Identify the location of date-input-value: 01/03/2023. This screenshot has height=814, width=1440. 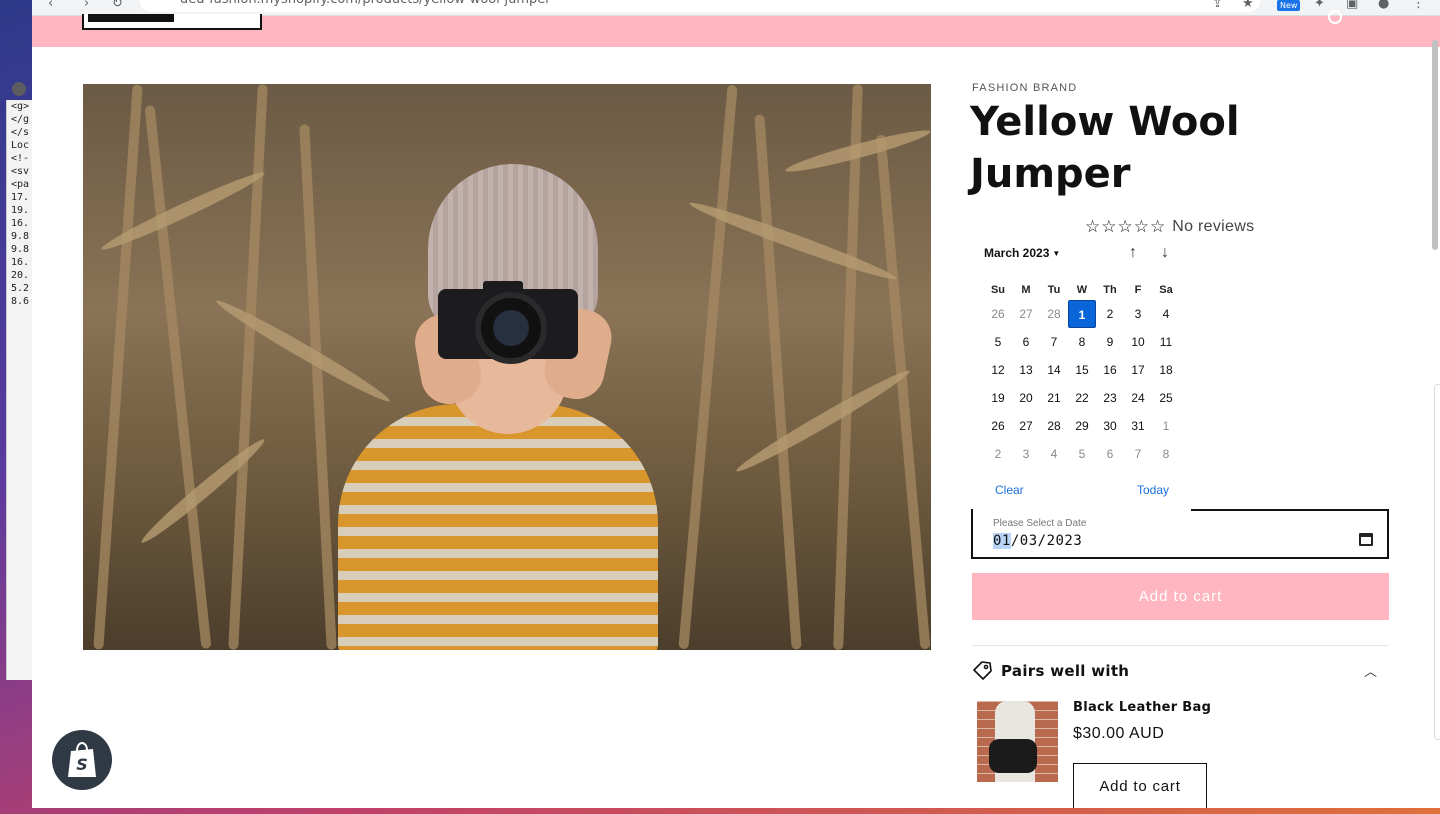
(1037, 541).